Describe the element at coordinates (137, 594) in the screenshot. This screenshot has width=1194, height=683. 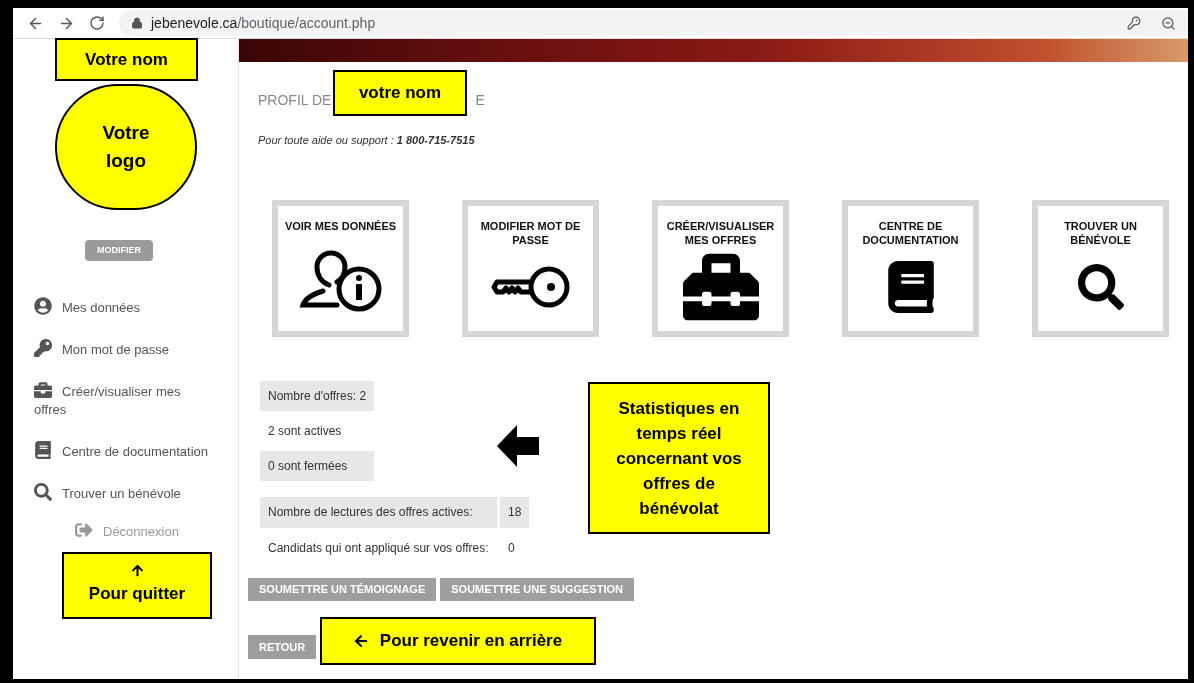
I see `callout-text: Pour quitter` at that location.